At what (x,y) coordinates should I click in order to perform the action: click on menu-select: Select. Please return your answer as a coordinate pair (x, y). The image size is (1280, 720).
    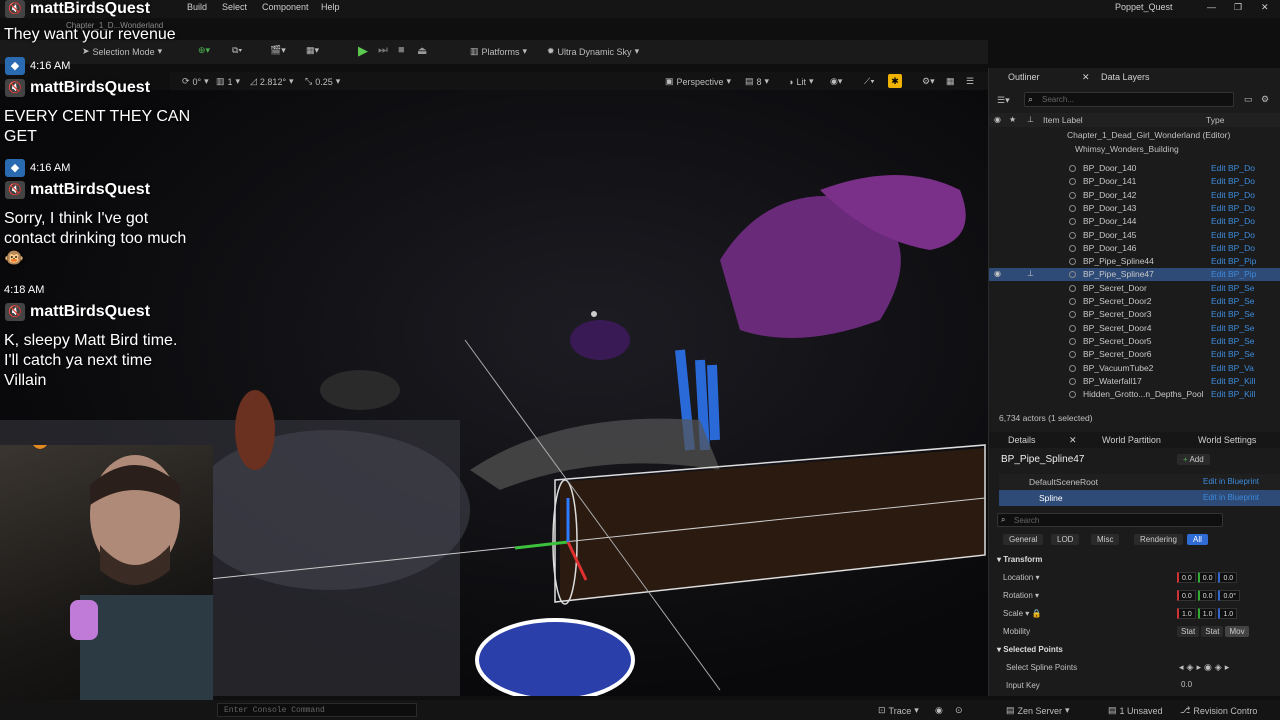
    Looking at the image, I should click on (234, 7).